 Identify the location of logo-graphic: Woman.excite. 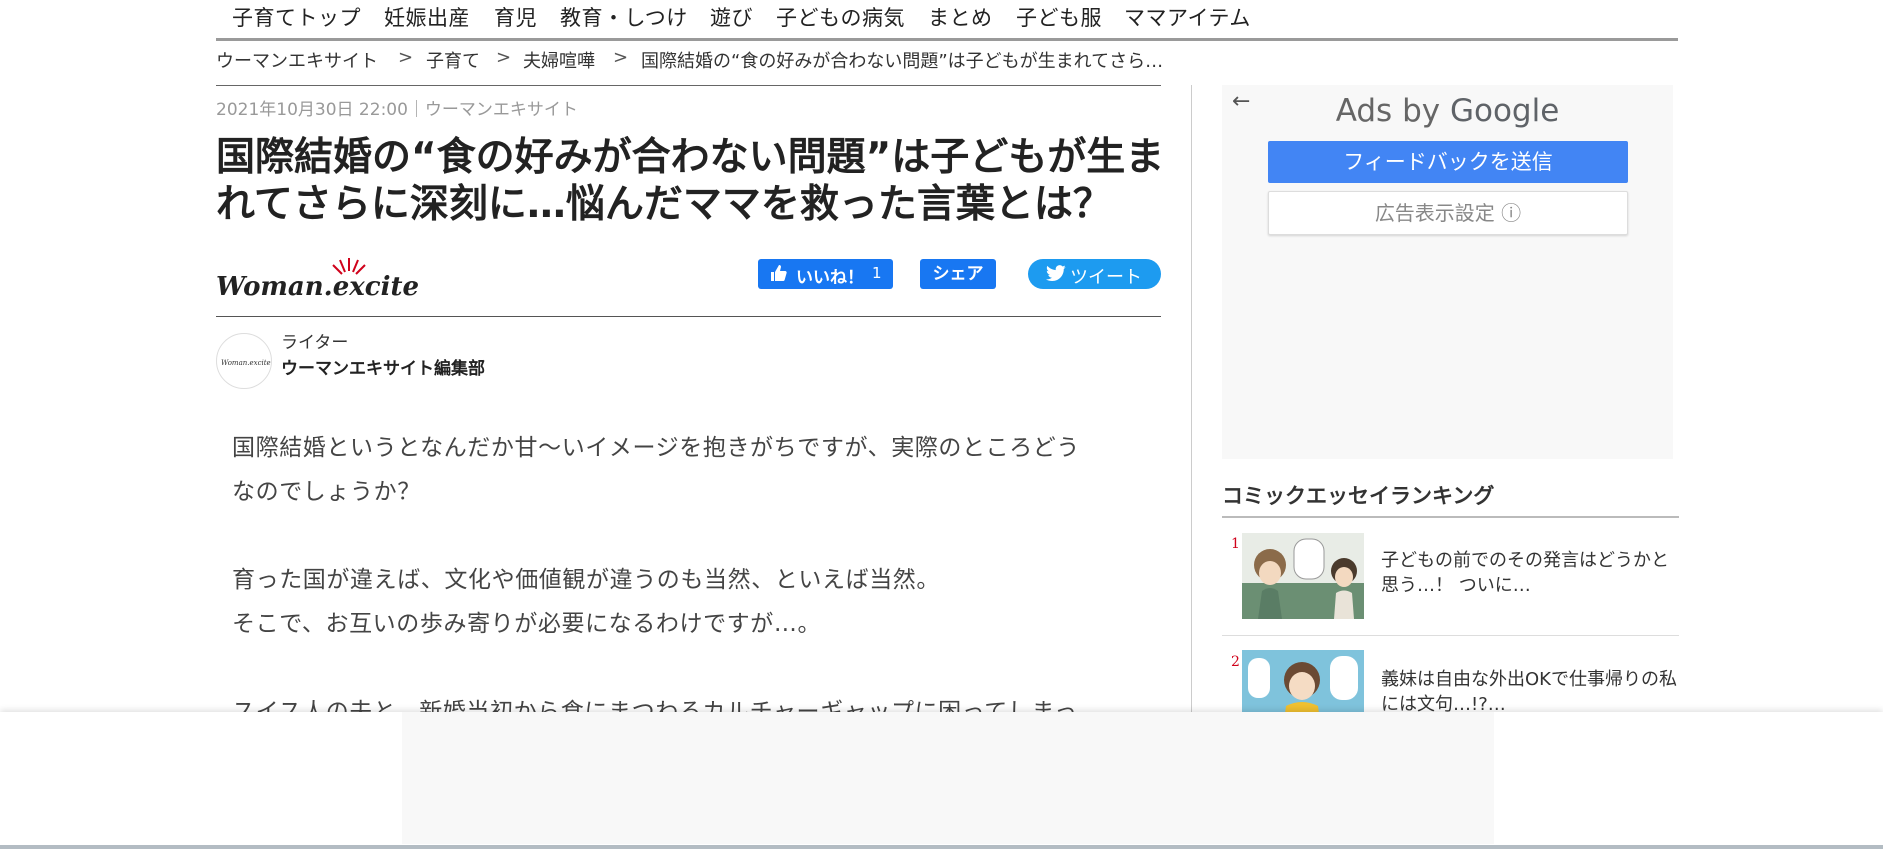
(317, 280).